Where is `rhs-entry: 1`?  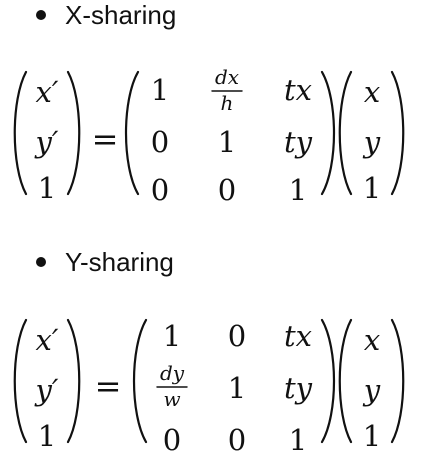
rhs-entry: 1 is located at coordinates (372, 436).